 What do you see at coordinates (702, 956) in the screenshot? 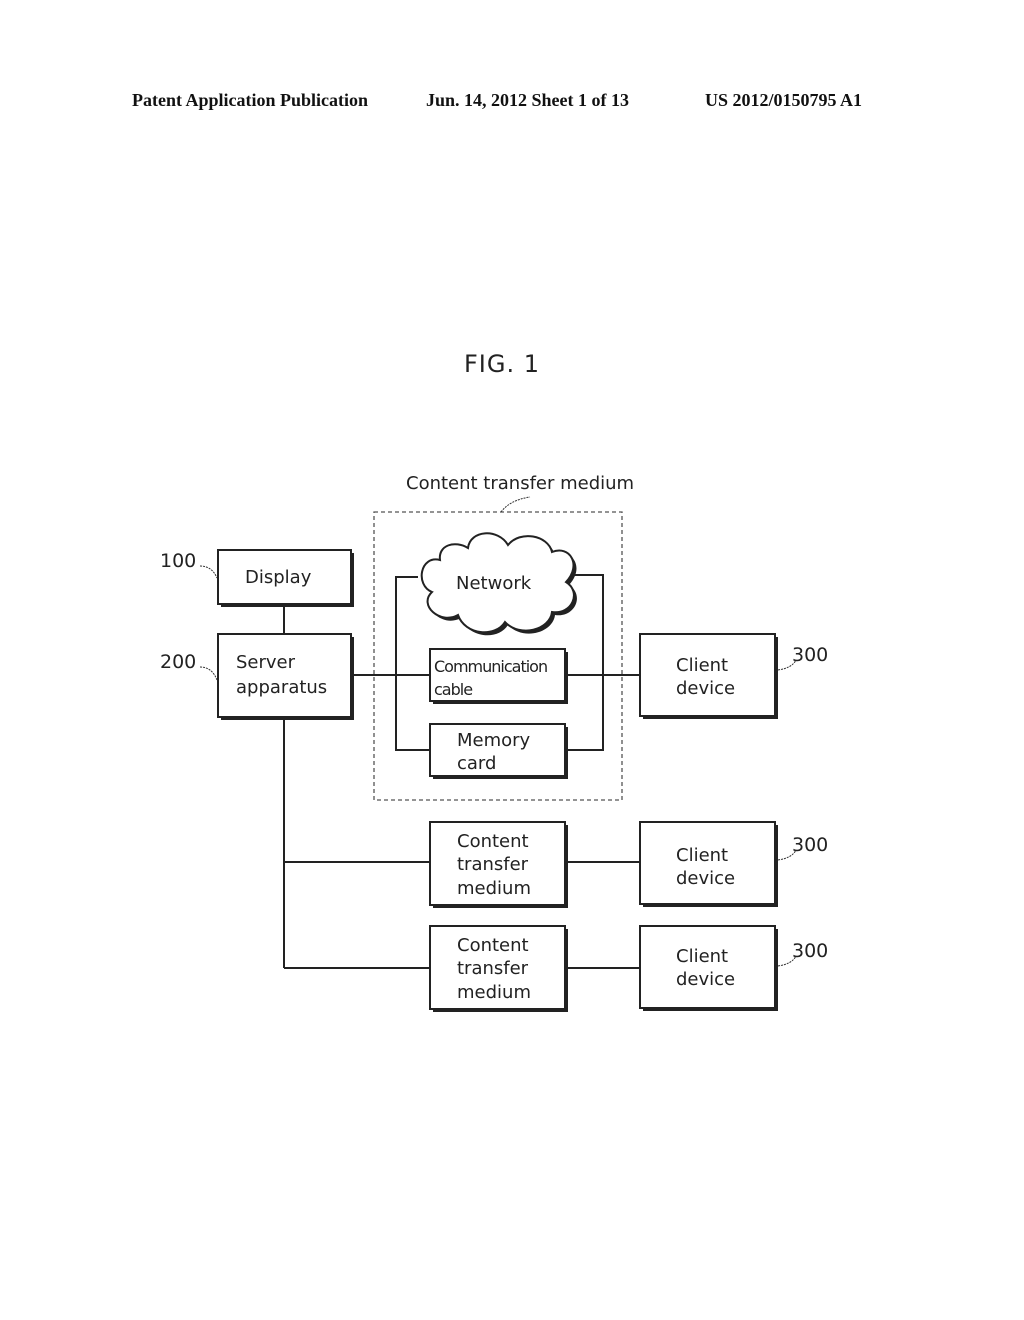
I see `client3-label-line1: Client` at bounding box center [702, 956].